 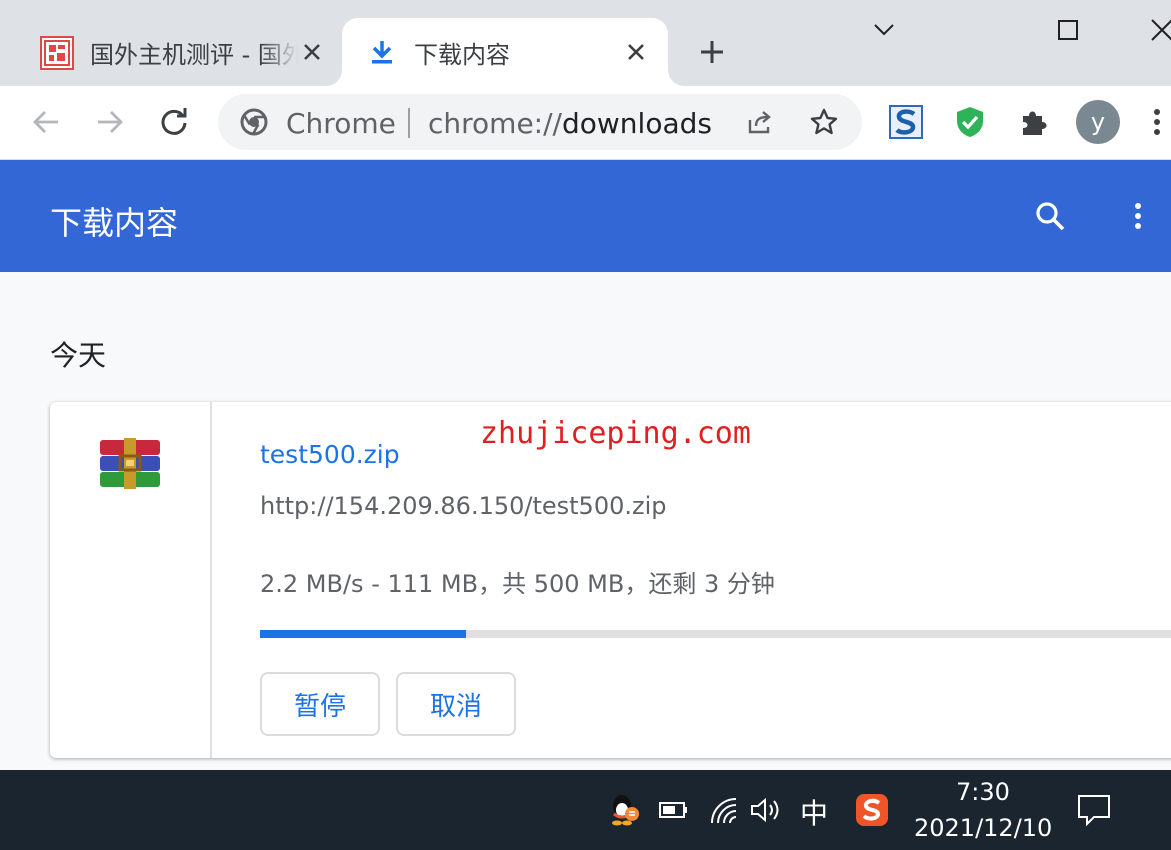 I want to click on back-arrow-icon, so click(x=46, y=124).